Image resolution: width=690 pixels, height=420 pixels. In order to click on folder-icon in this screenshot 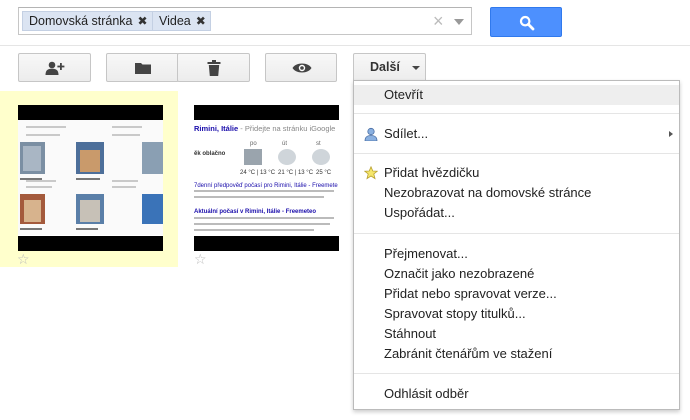, I will do `click(143, 68)`.